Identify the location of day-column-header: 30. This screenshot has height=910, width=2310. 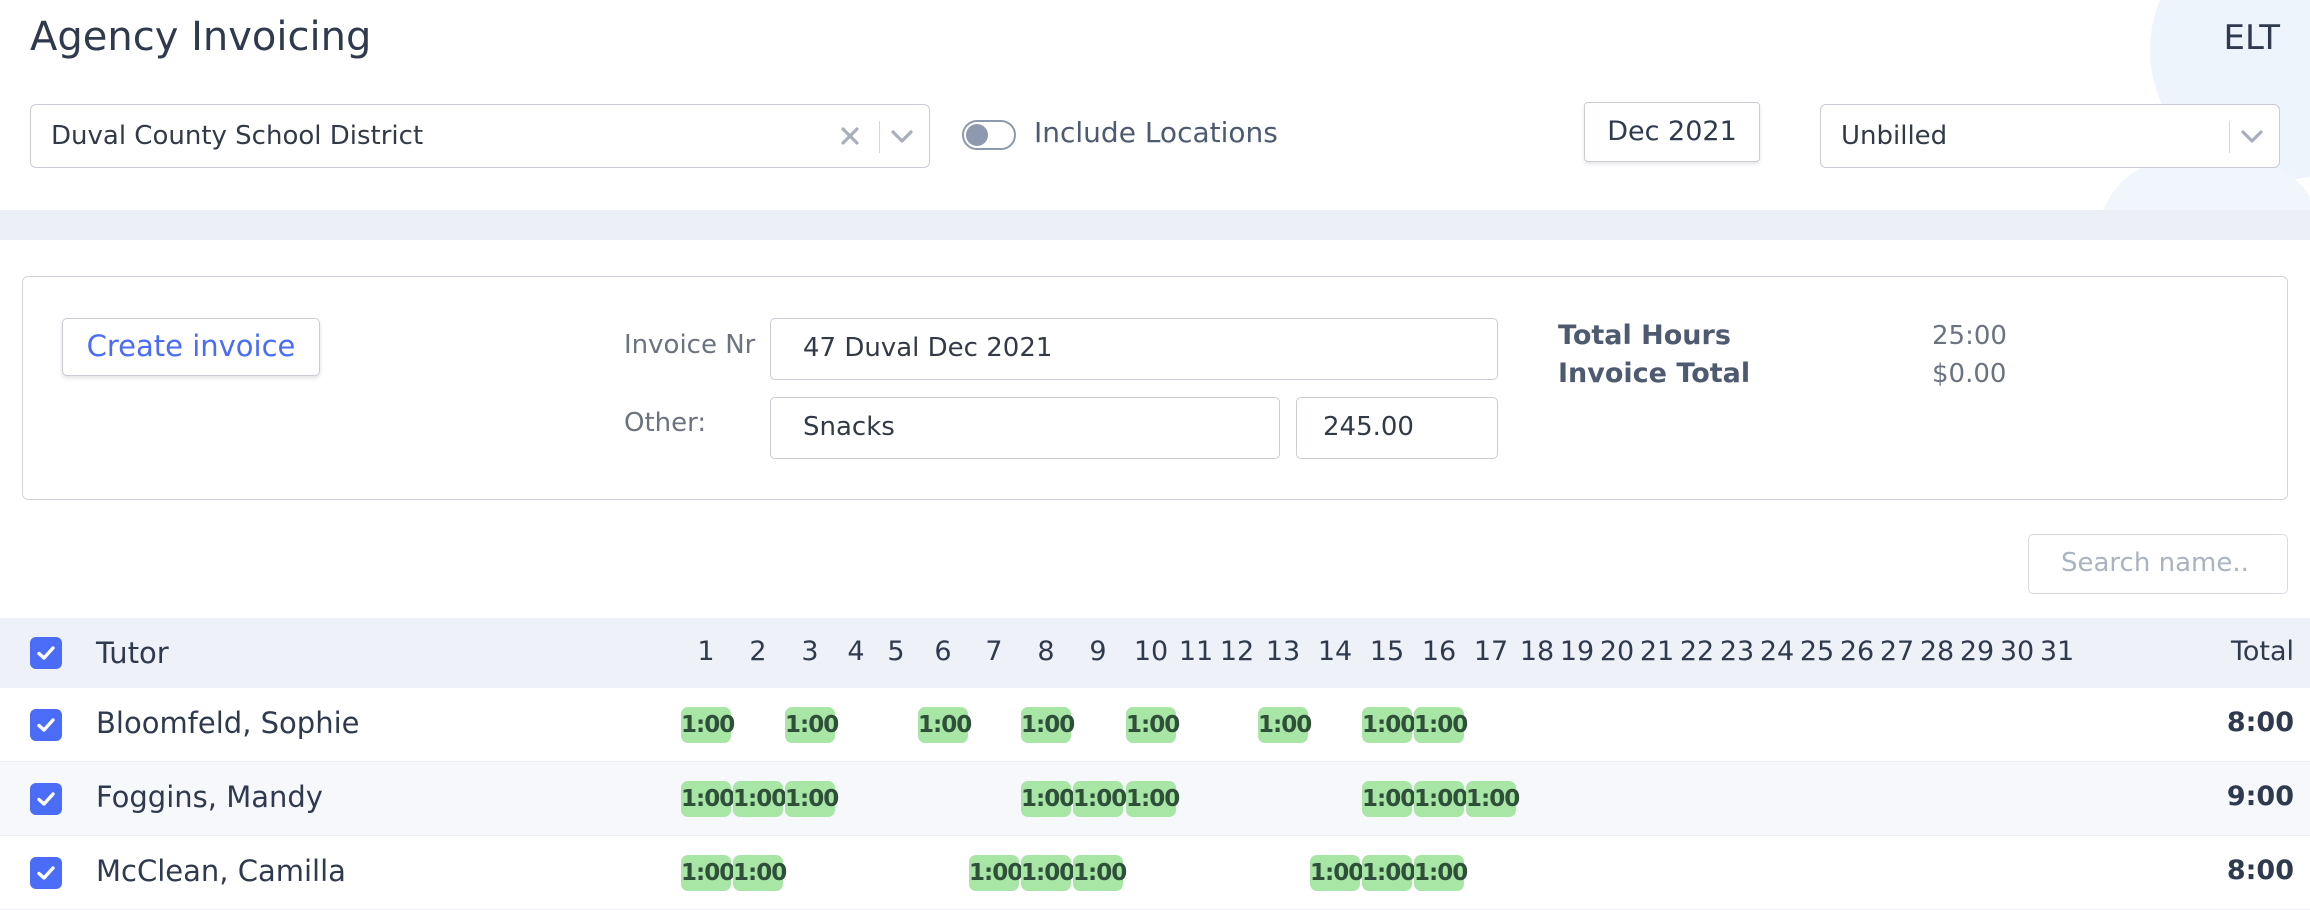
(2017, 651).